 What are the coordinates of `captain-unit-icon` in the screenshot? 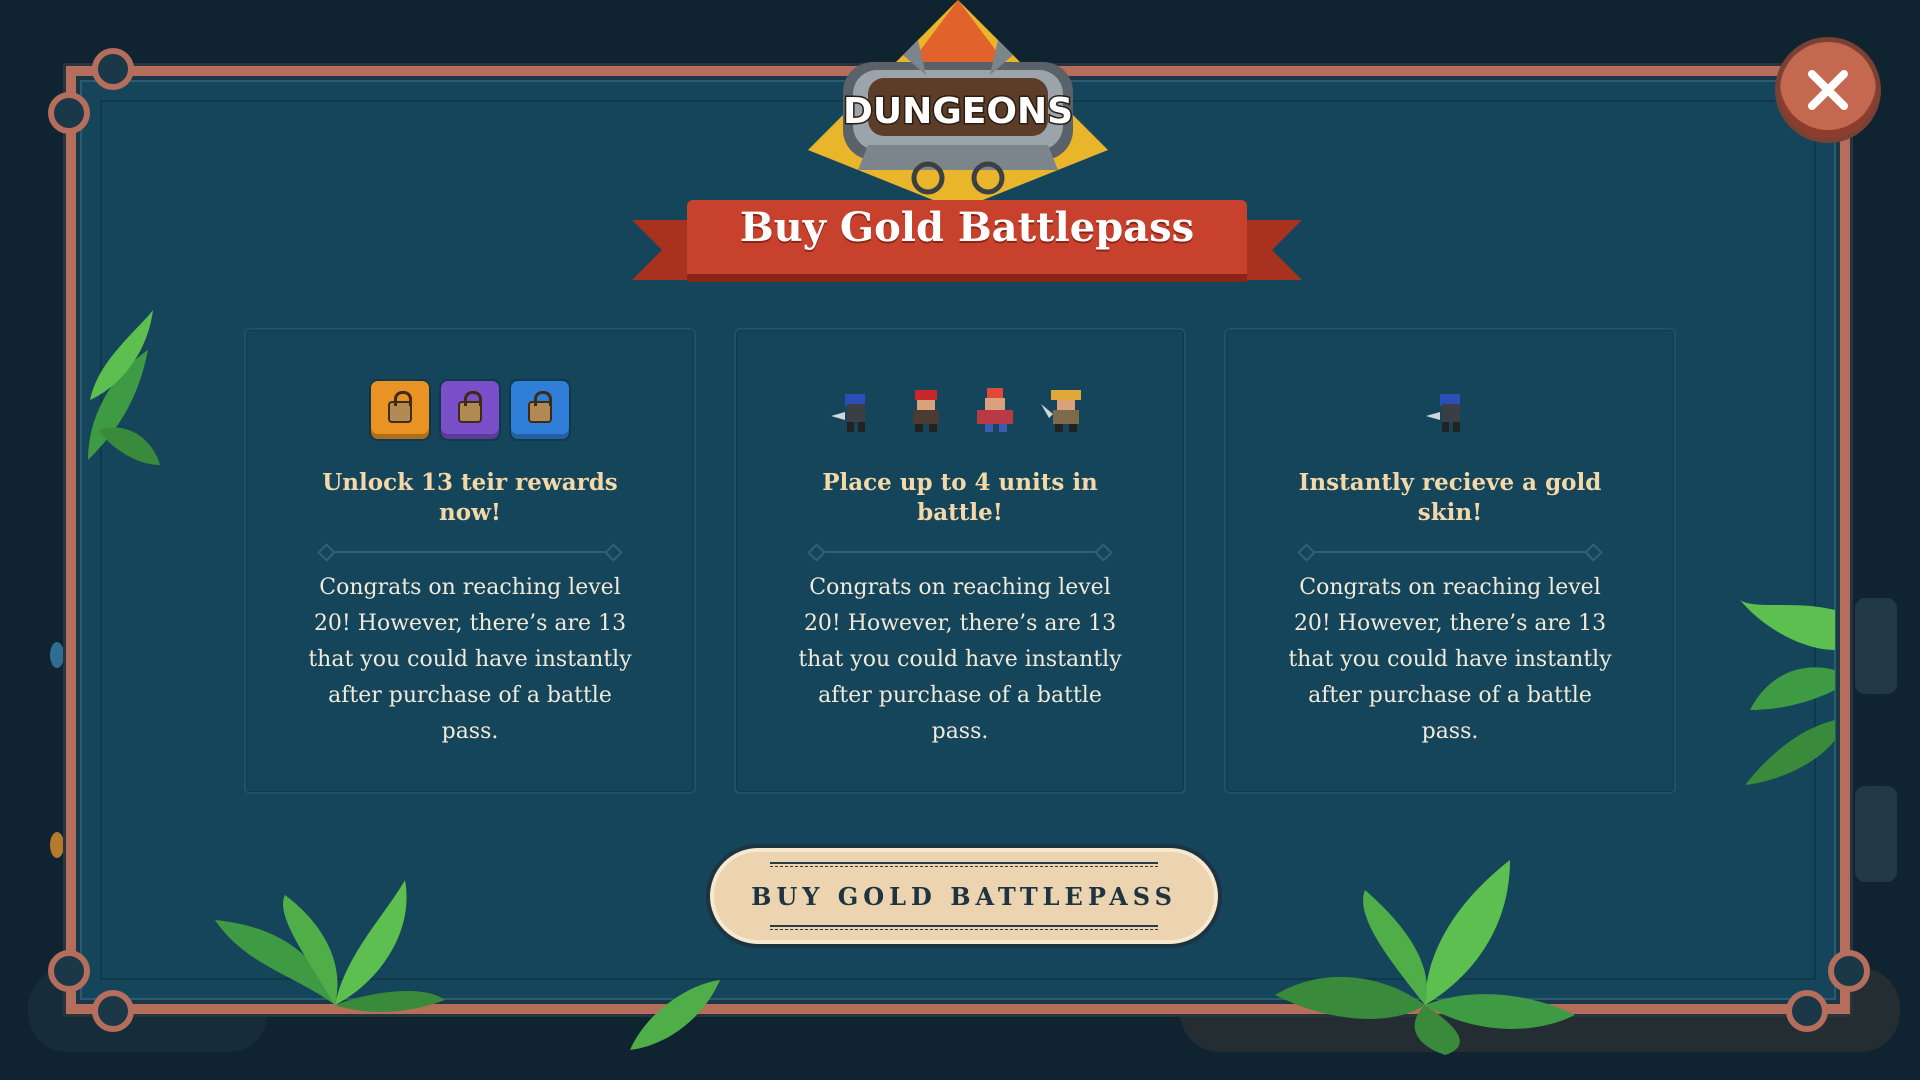 It's located at (1061, 411).